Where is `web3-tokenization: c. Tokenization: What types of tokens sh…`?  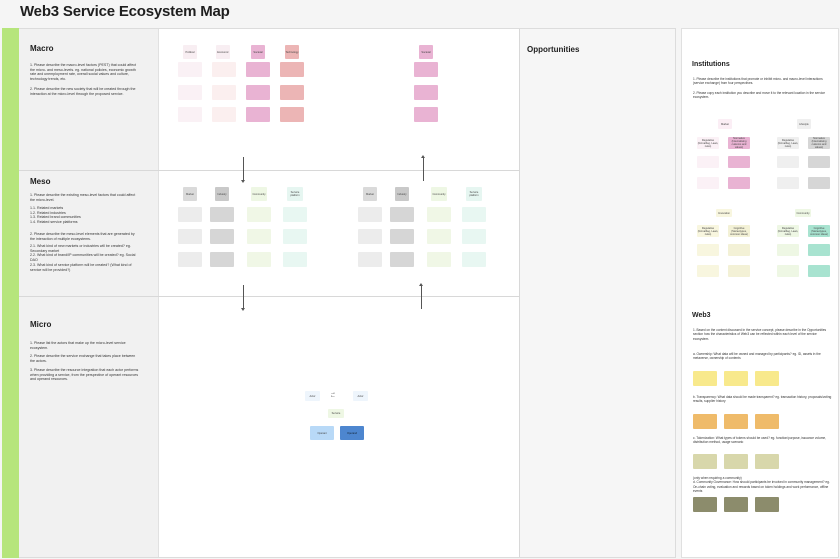
web3-tokenization: c. Tokenization: What types of tokens sh… is located at coordinates (760, 440).